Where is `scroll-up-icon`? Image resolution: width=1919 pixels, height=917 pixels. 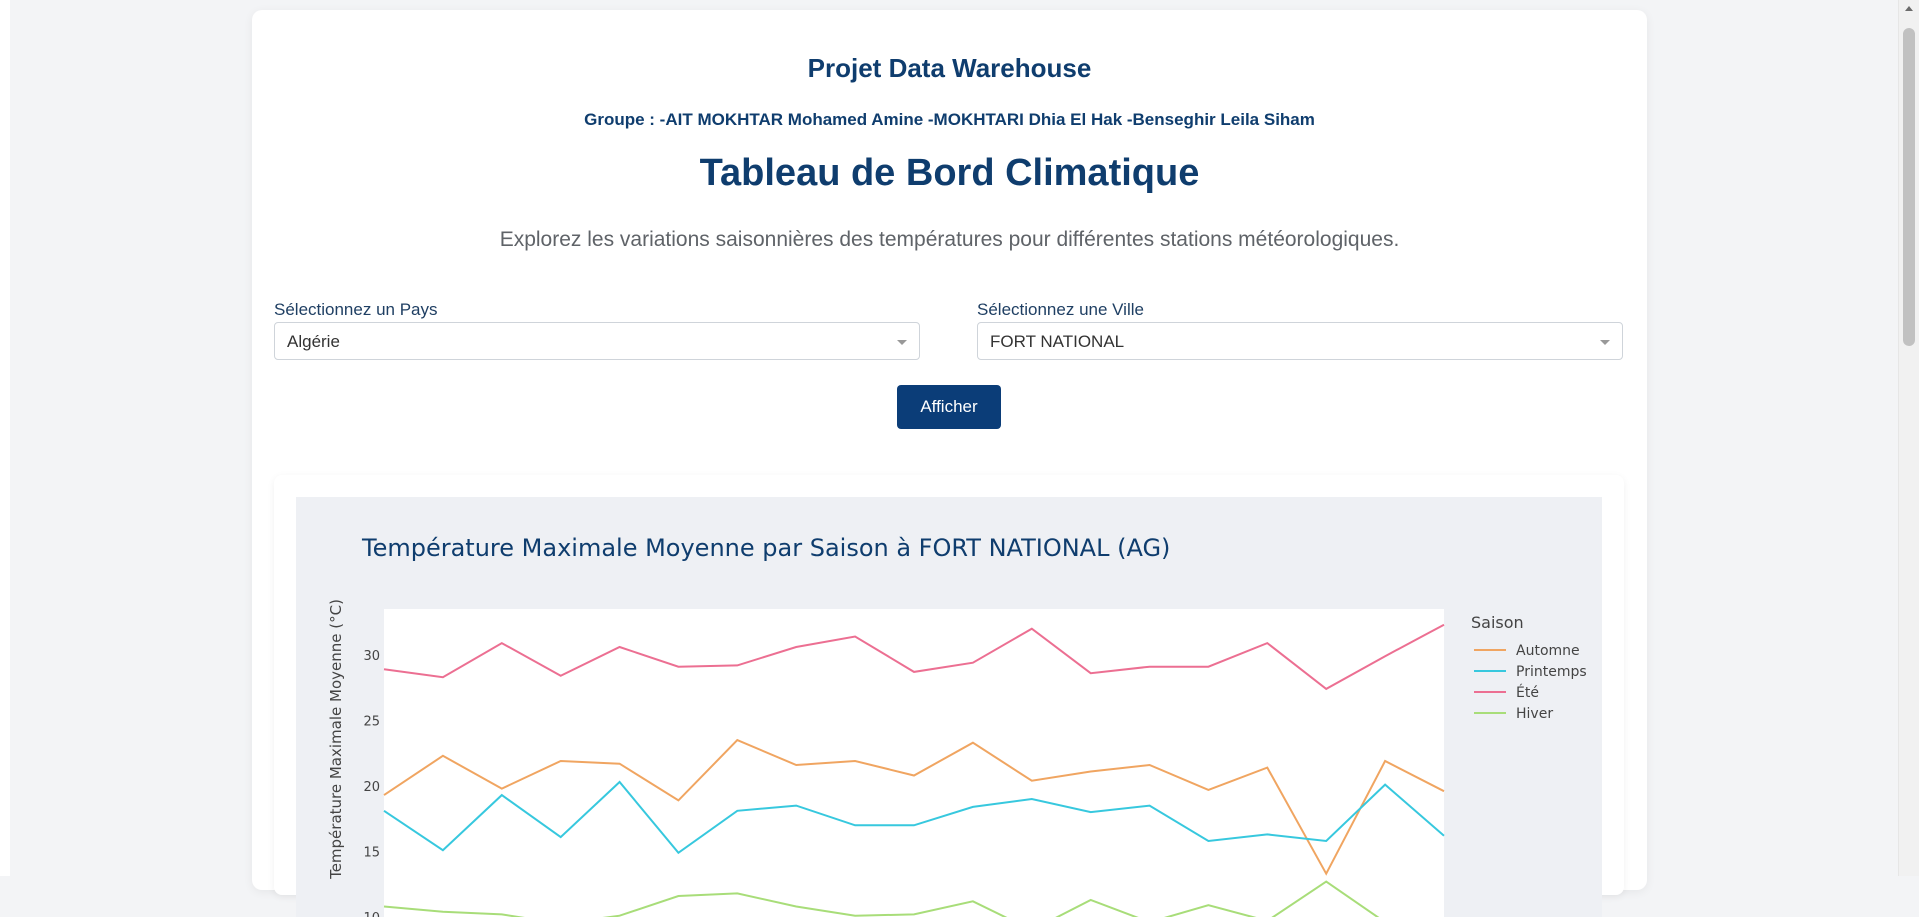 scroll-up-icon is located at coordinates (1909, 8).